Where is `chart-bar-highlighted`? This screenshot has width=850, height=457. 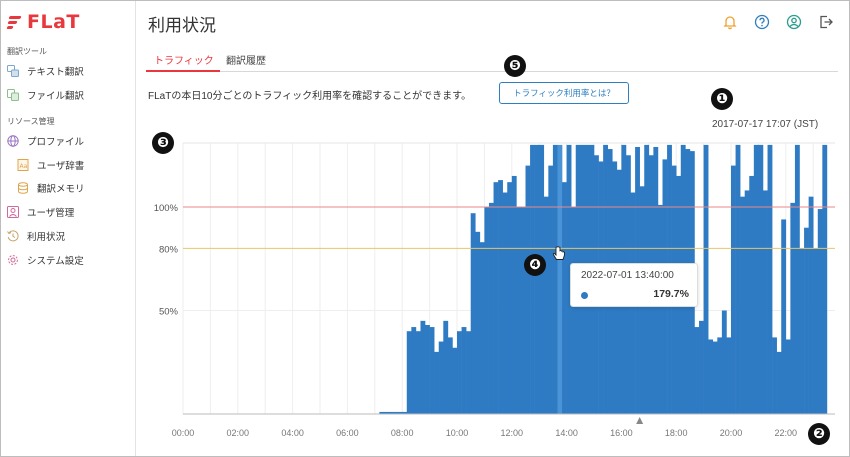 chart-bar-highlighted is located at coordinates (560, 279).